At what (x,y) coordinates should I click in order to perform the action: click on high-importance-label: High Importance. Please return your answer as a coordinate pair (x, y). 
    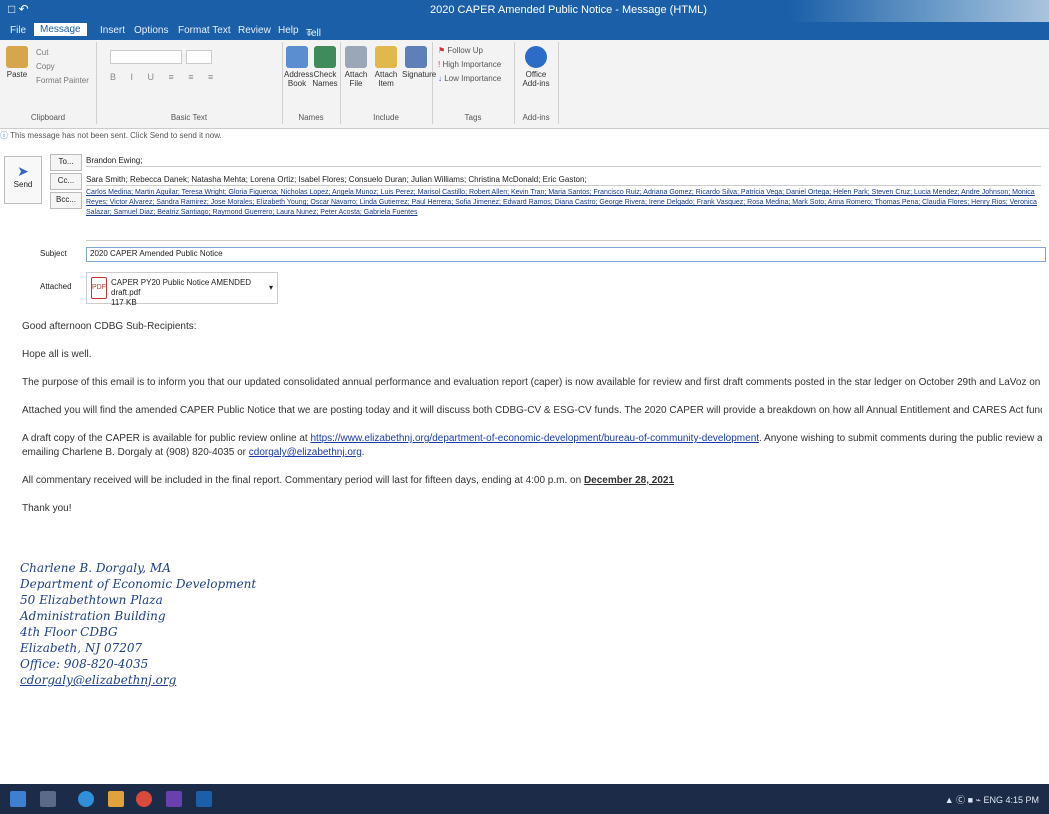
    Looking at the image, I should click on (472, 64).